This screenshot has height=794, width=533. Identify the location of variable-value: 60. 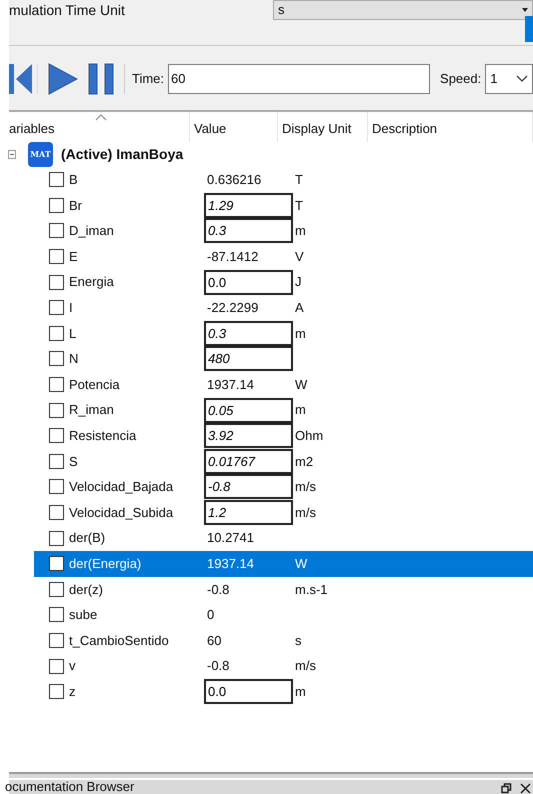
(214, 641).